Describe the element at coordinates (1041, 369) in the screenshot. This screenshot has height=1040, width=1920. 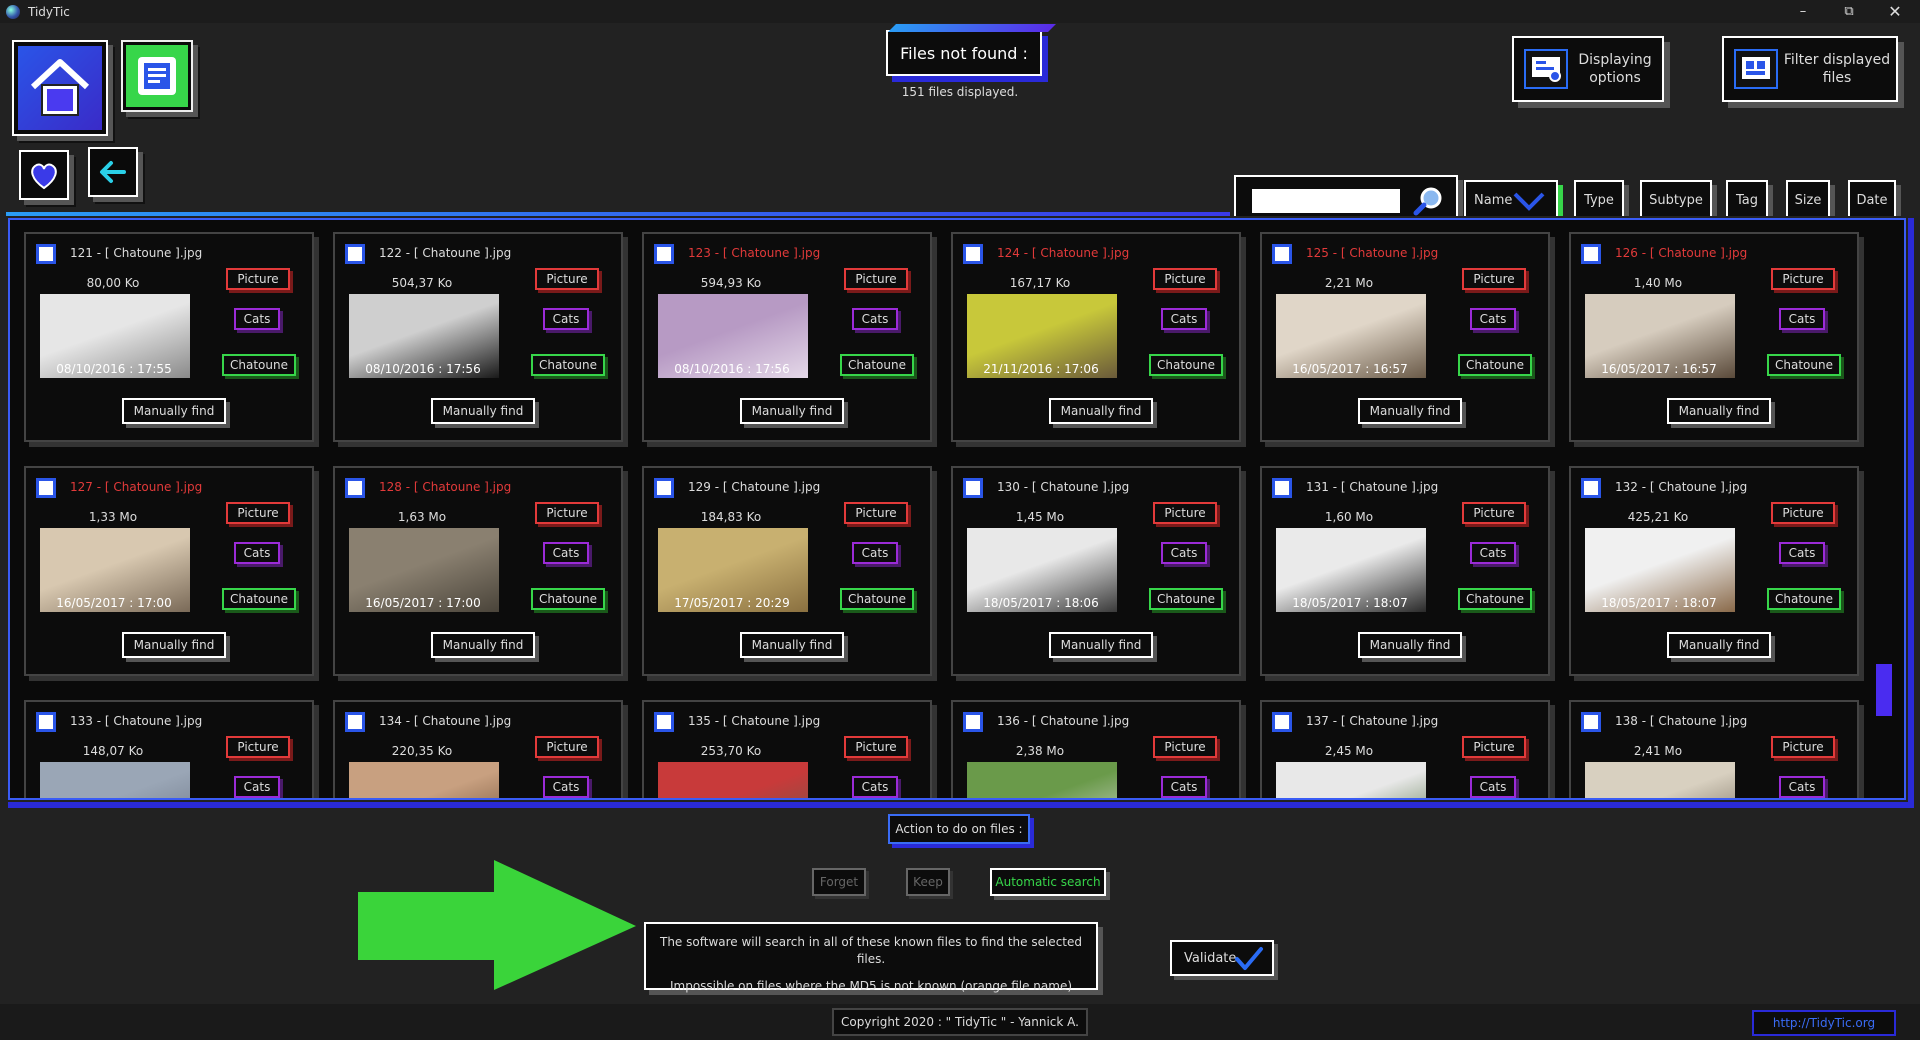
I see `file-date: 21/11/2016 : 17:06` at that location.